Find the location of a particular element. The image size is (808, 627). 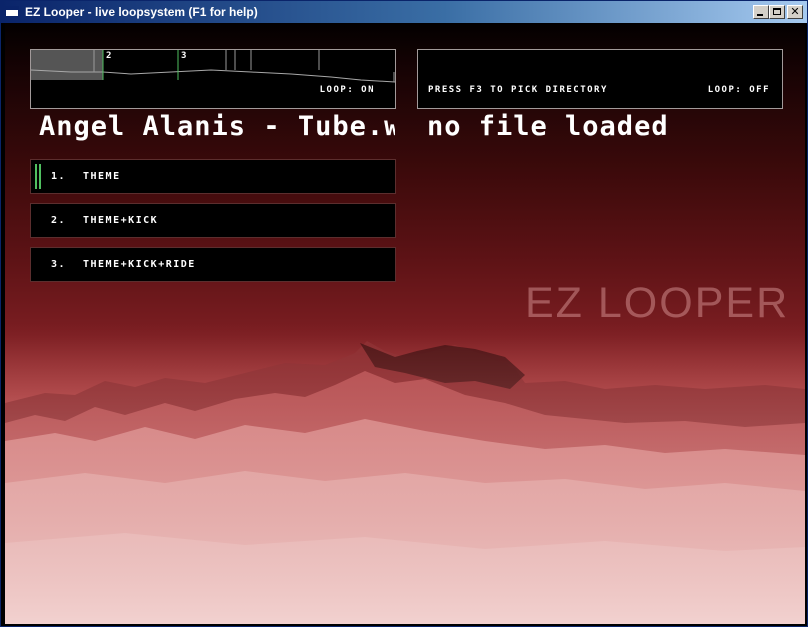

maximize-icon is located at coordinates (777, 11).